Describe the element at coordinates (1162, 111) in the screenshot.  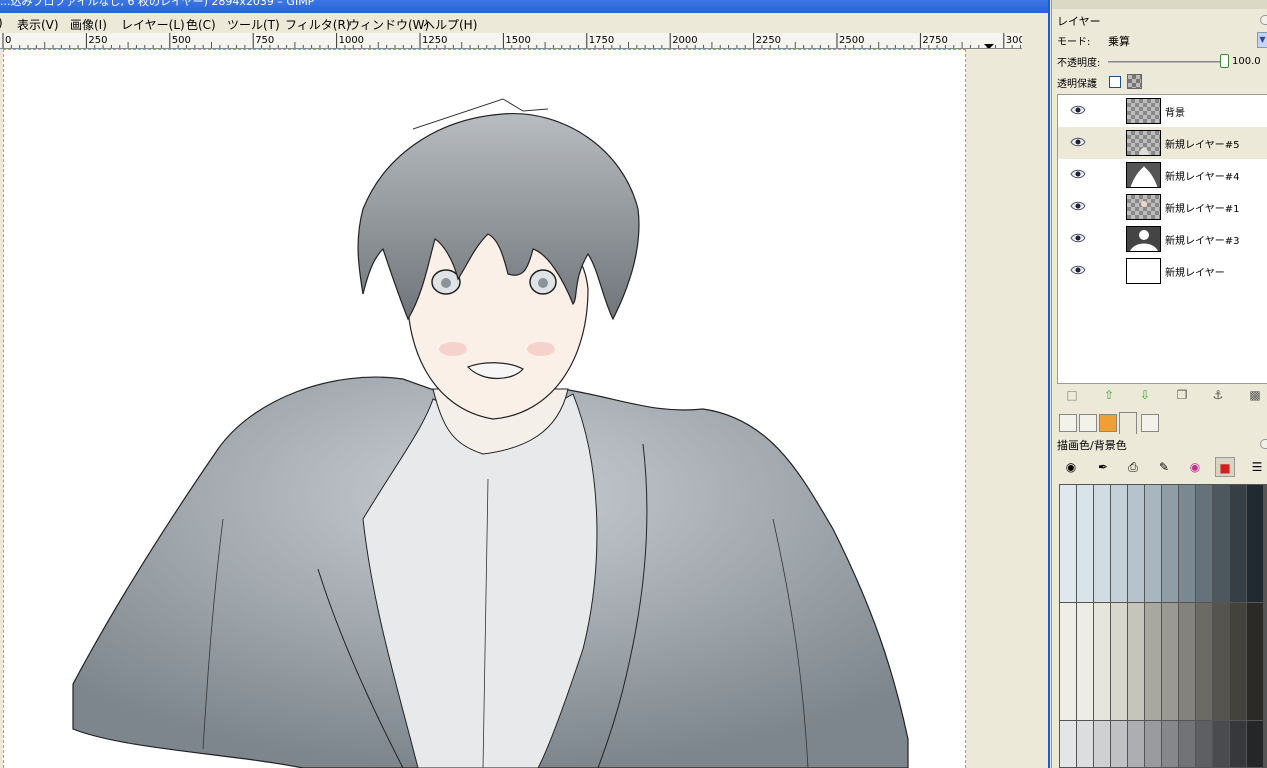
I see `layer-row: 背景` at that location.